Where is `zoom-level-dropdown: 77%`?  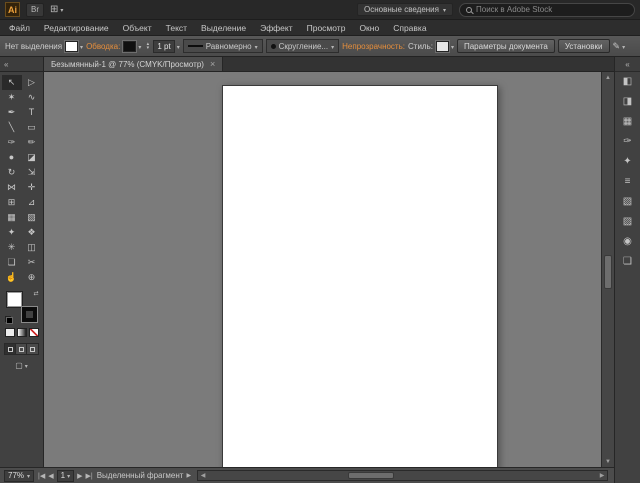
zoom-level-dropdown: 77% is located at coordinates (19, 475).